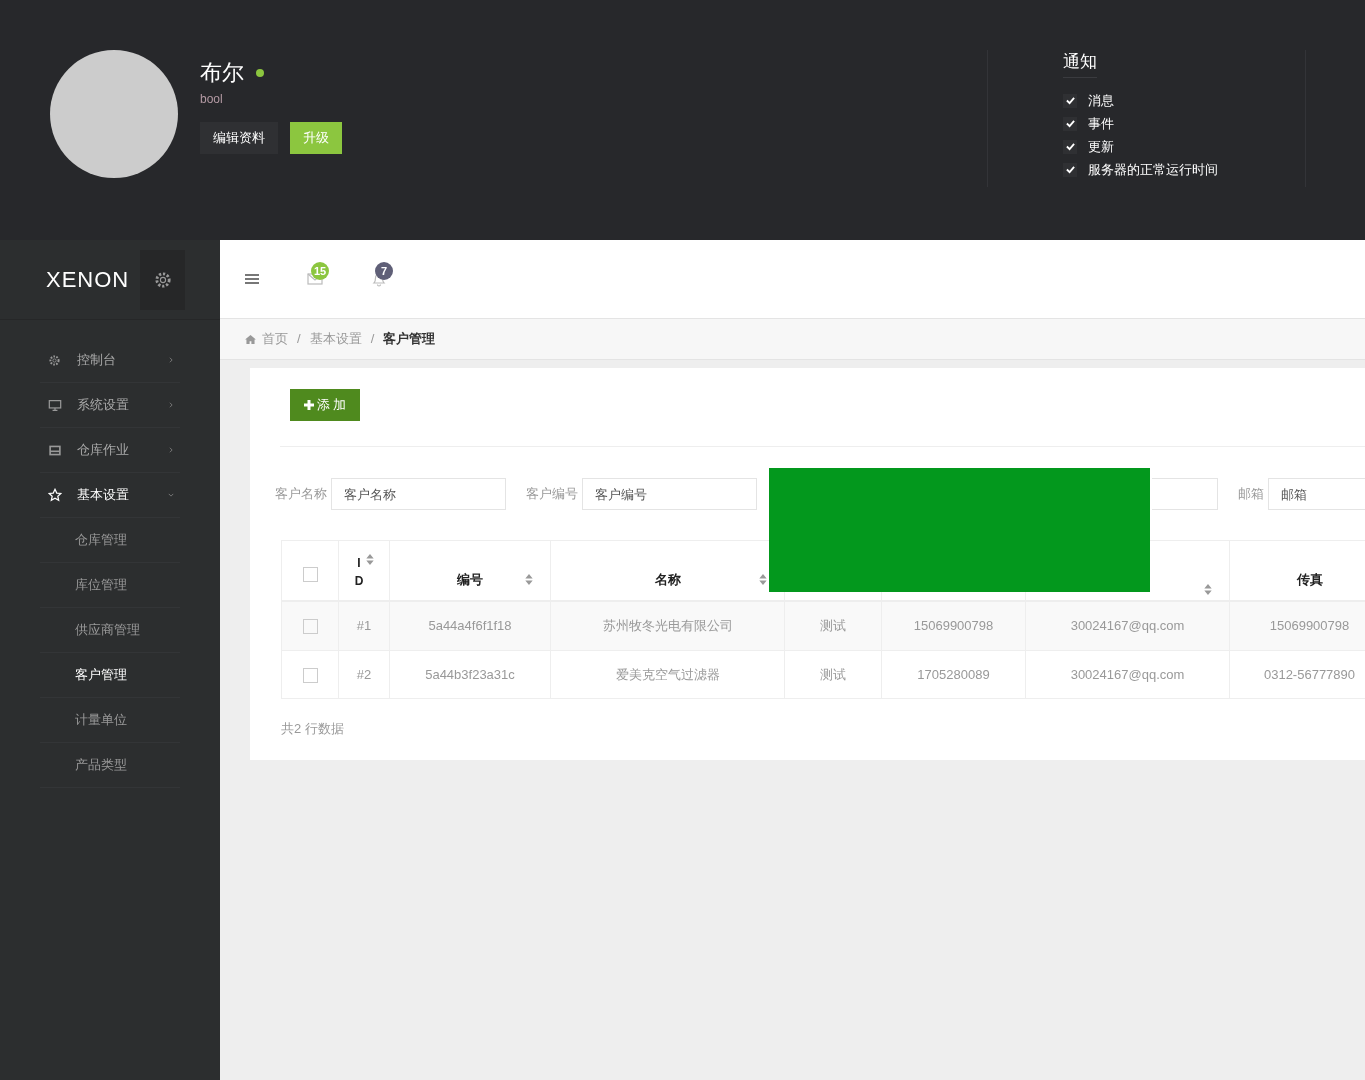 Image resolution: width=1365 pixels, height=1080 pixels. What do you see at coordinates (110, 540) in the screenshot?
I see `sidebar-subitem: 仓库管理` at bounding box center [110, 540].